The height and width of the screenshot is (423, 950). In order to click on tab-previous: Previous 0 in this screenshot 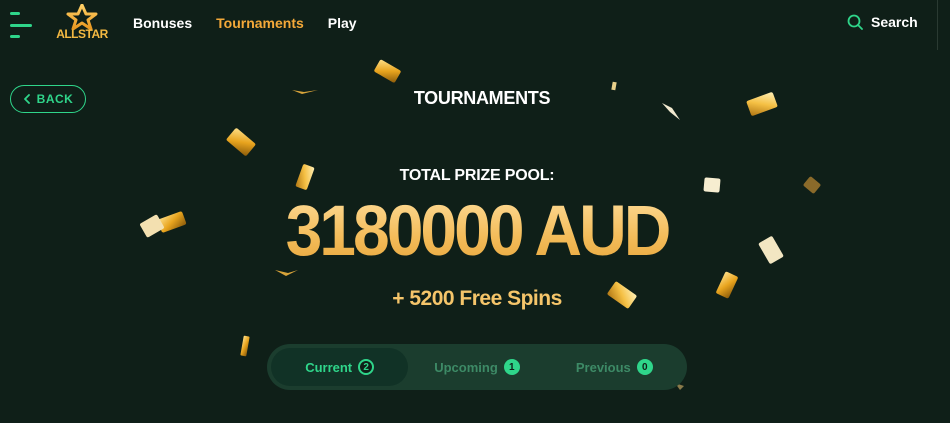, I will do `click(614, 367)`.